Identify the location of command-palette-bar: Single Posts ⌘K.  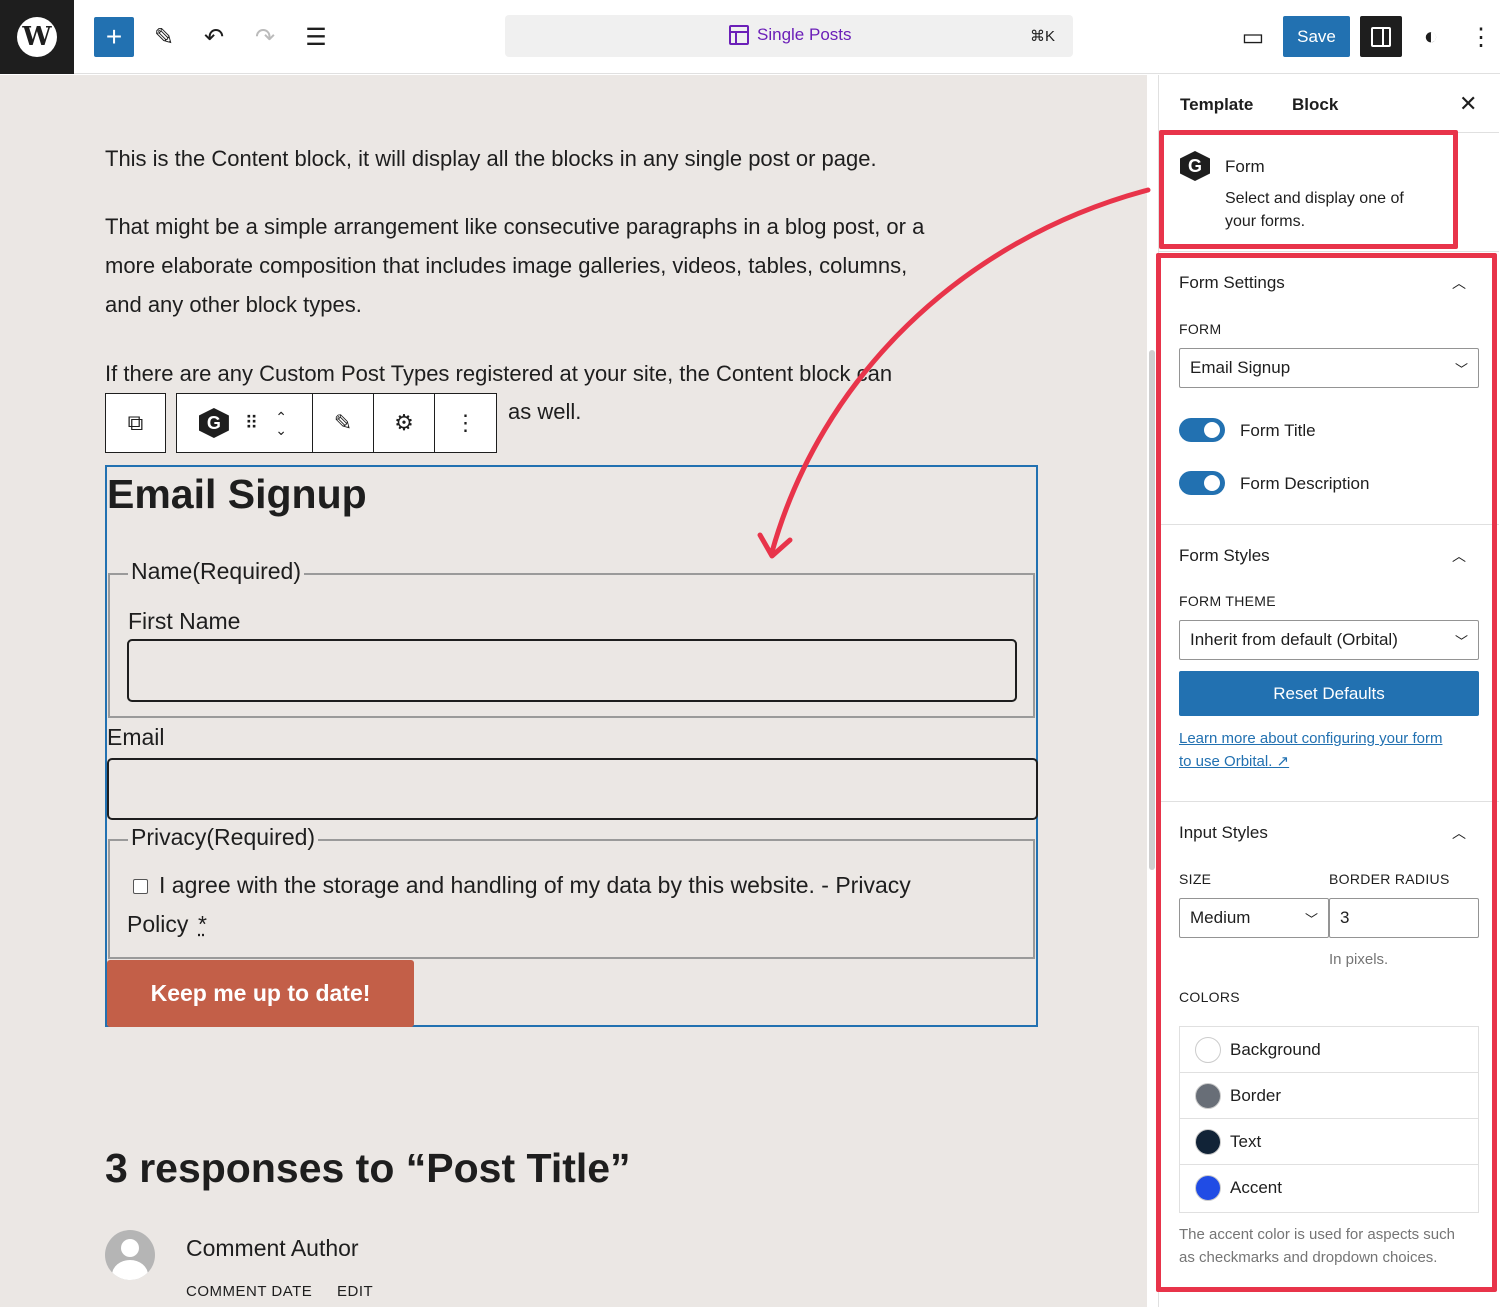
(789, 36).